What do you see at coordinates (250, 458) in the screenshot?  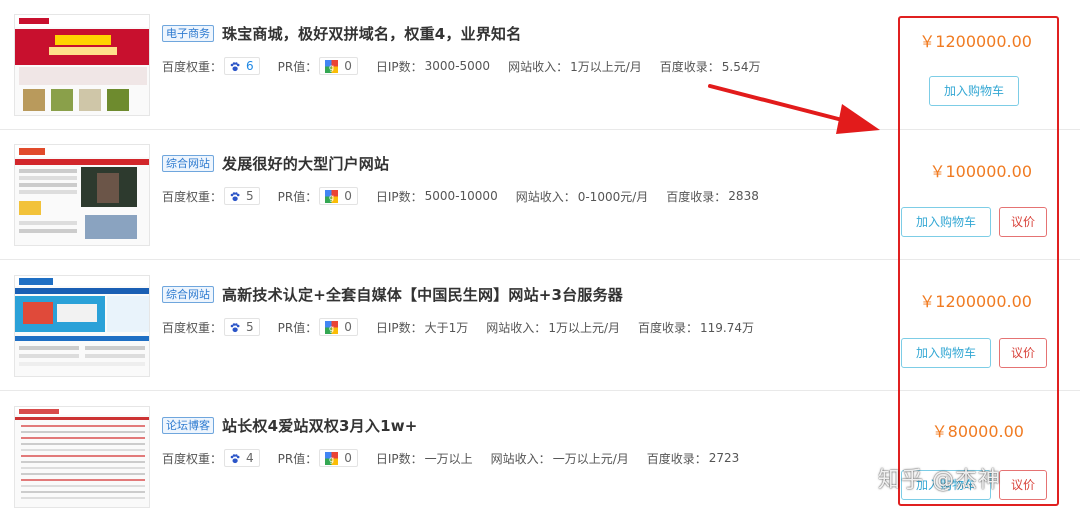 I see `baidu-weight-value: 4` at bounding box center [250, 458].